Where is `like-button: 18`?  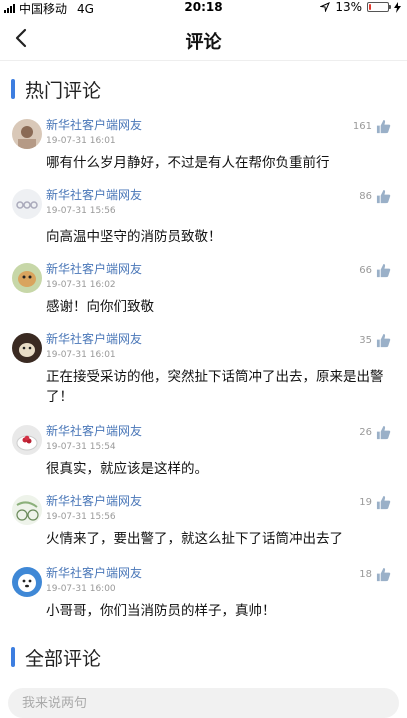 like-button: 18 is located at coordinates (375, 574).